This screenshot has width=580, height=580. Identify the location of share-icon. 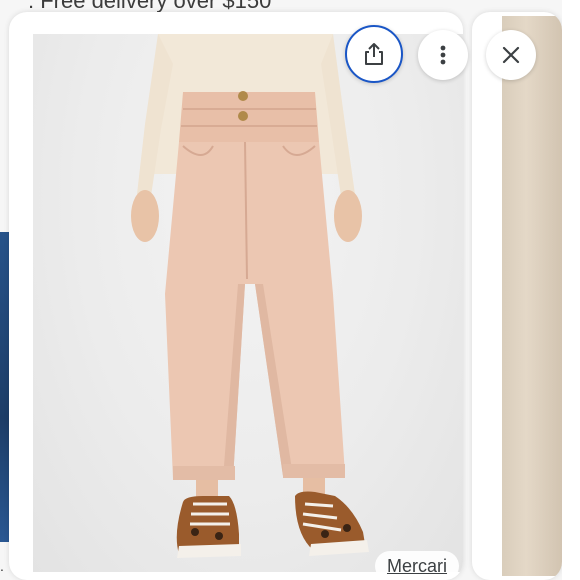
(374, 54).